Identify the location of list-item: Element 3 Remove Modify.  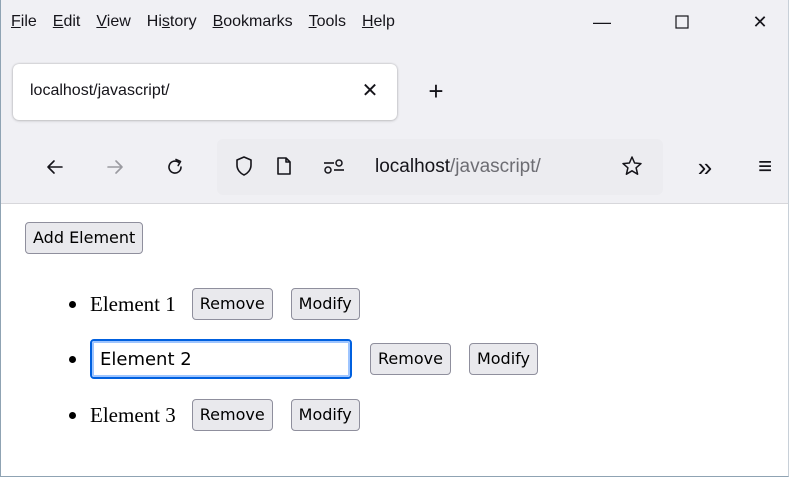
(223, 415).